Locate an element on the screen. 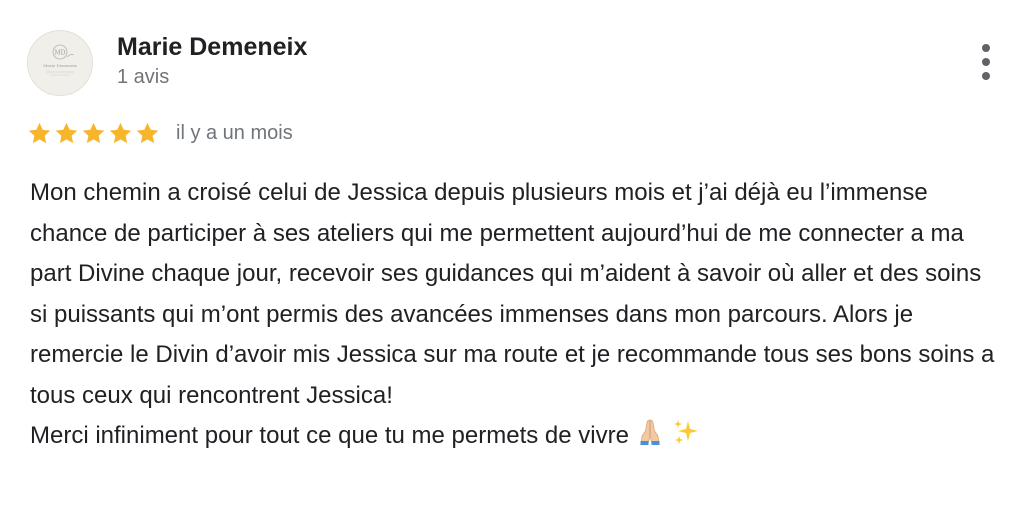  more-vertical-icon is located at coordinates (986, 48).